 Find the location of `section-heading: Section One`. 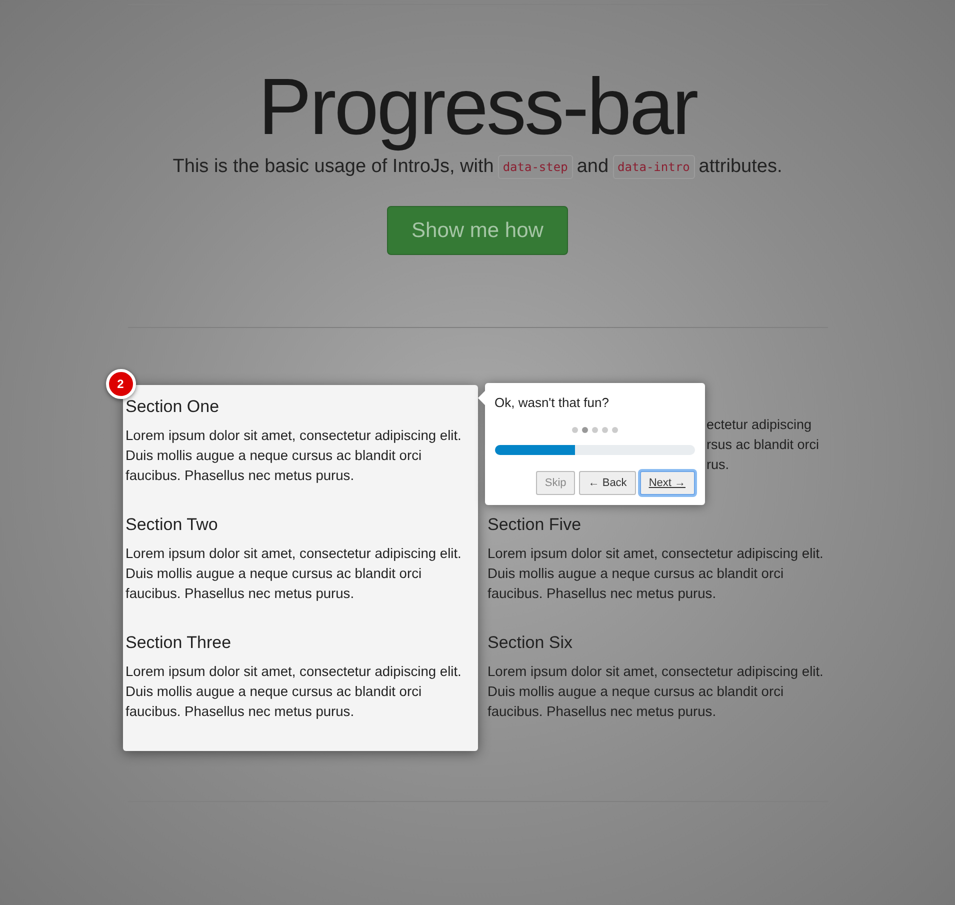

section-heading: Section One is located at coordinates (173, 407).